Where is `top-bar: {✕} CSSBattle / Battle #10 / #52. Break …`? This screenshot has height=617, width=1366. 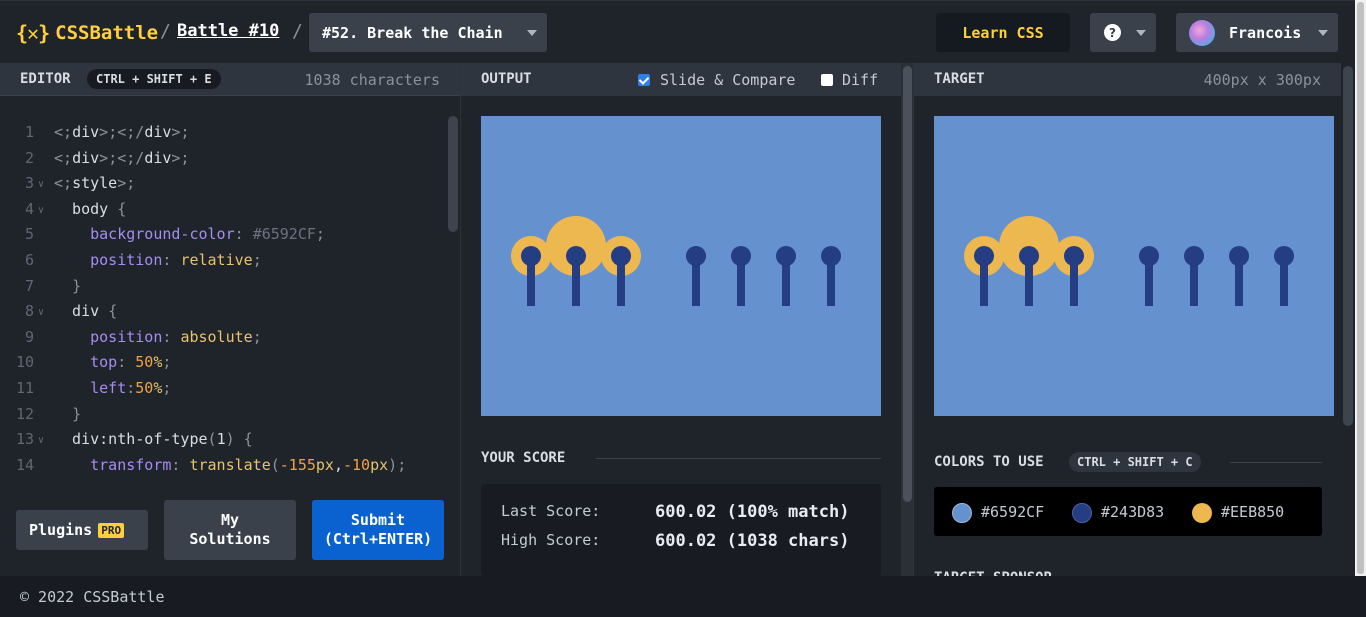 top-bar: {✕} CSSBattle / Battle #10 / #52. Break … is located at coordinates (683, 31).